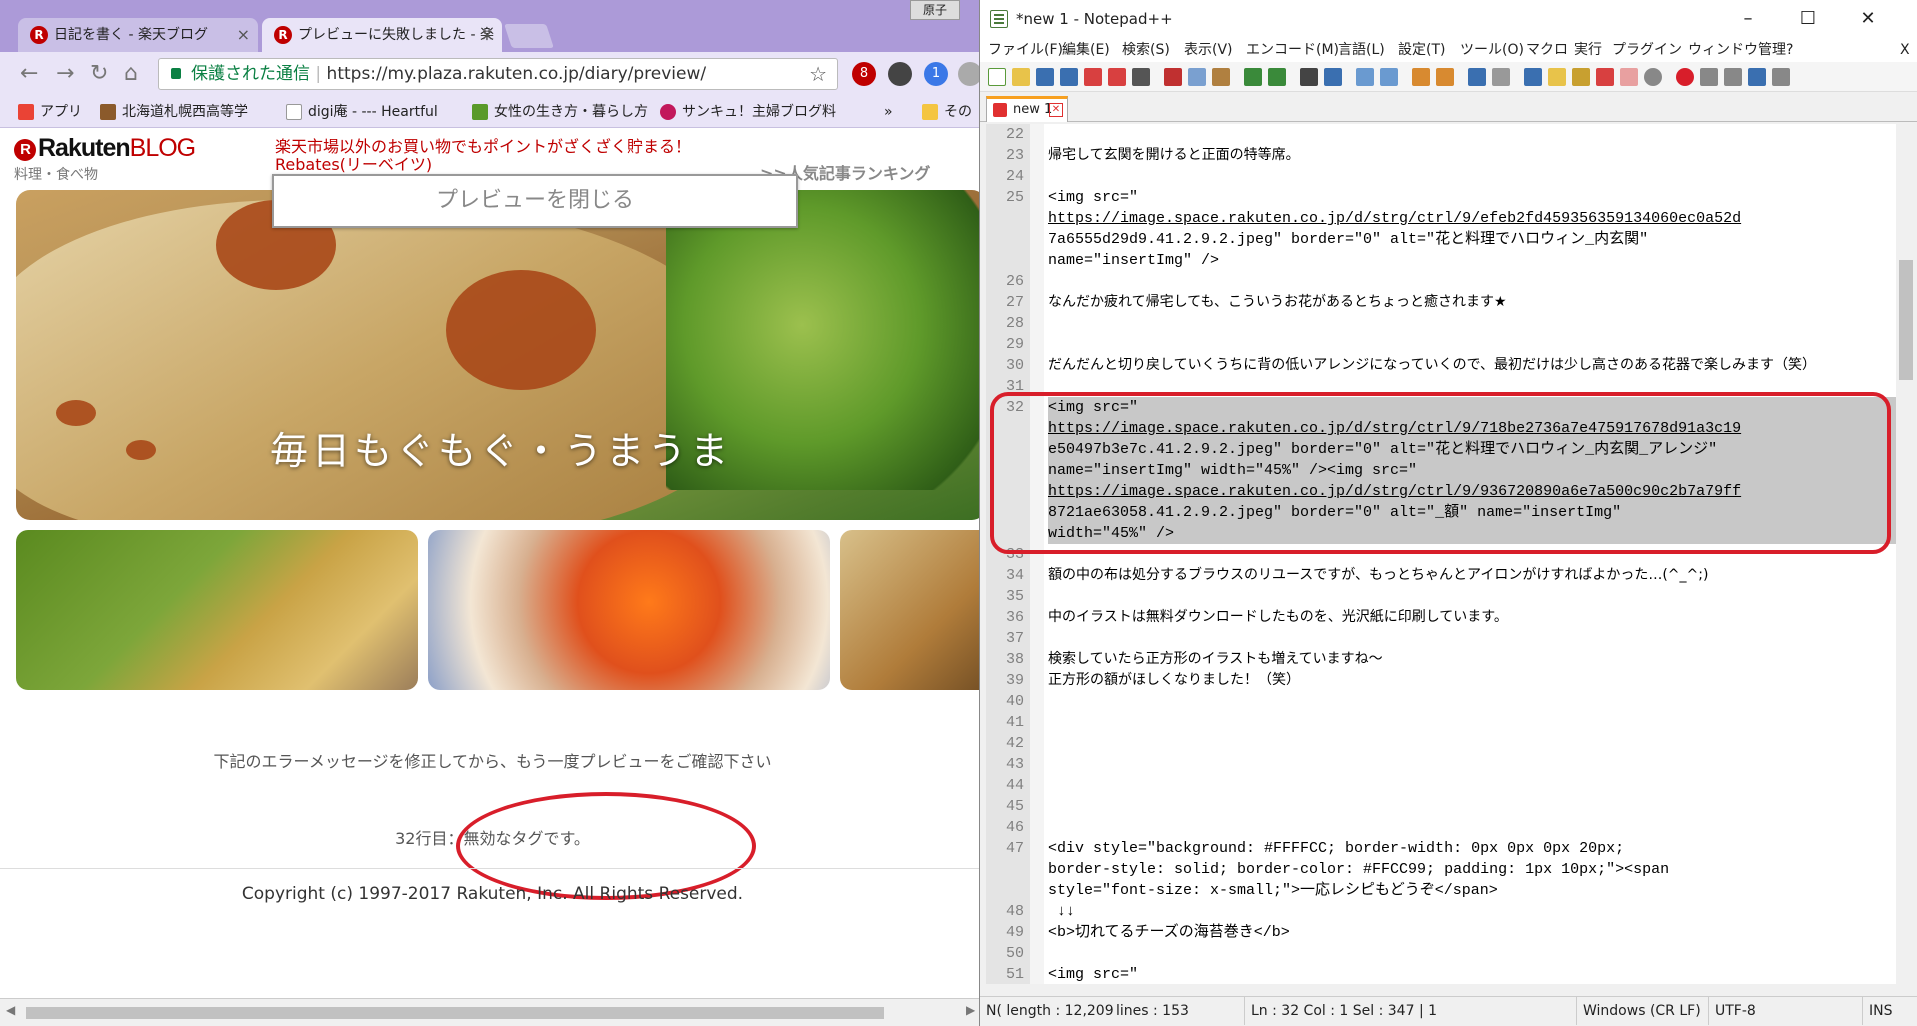  I want to click on save-macro-icon, so click(1781, 77).